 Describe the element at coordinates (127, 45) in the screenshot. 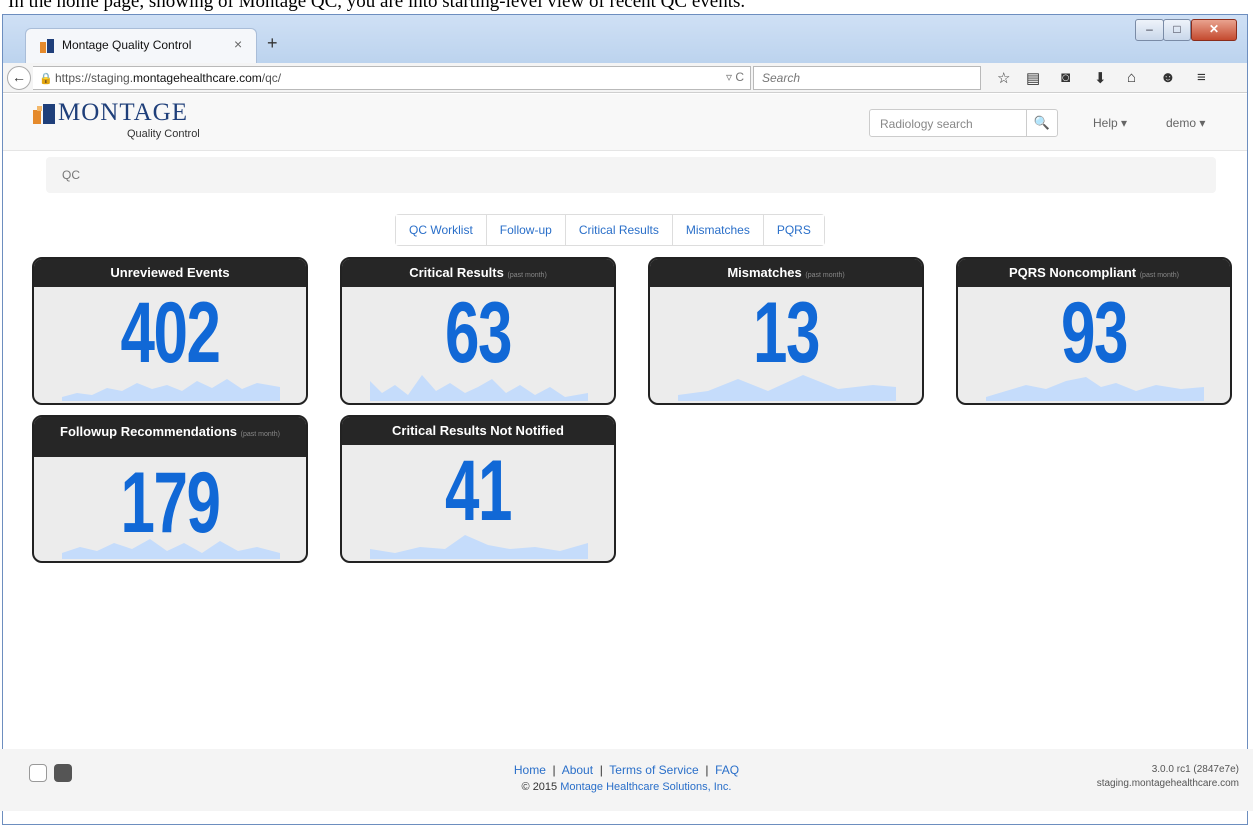

I see `tab-title: Montage Quality Control` at that location.